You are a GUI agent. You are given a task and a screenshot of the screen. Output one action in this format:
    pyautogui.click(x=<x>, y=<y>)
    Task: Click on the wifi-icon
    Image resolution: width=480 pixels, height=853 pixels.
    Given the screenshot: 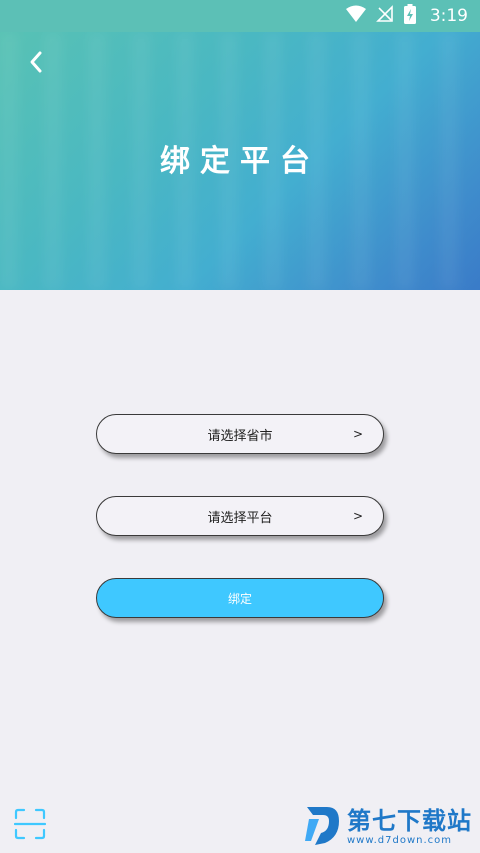 What is the action you would take?
    pyautogui.click(x=355, y=16)
    